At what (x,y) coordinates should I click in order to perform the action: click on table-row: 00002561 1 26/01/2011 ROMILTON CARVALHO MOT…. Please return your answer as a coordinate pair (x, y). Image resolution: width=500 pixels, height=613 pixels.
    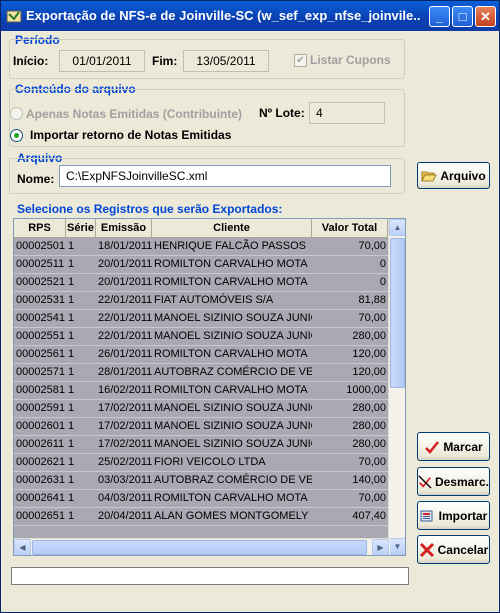
    Looking at the image, I should click on (202, 355).